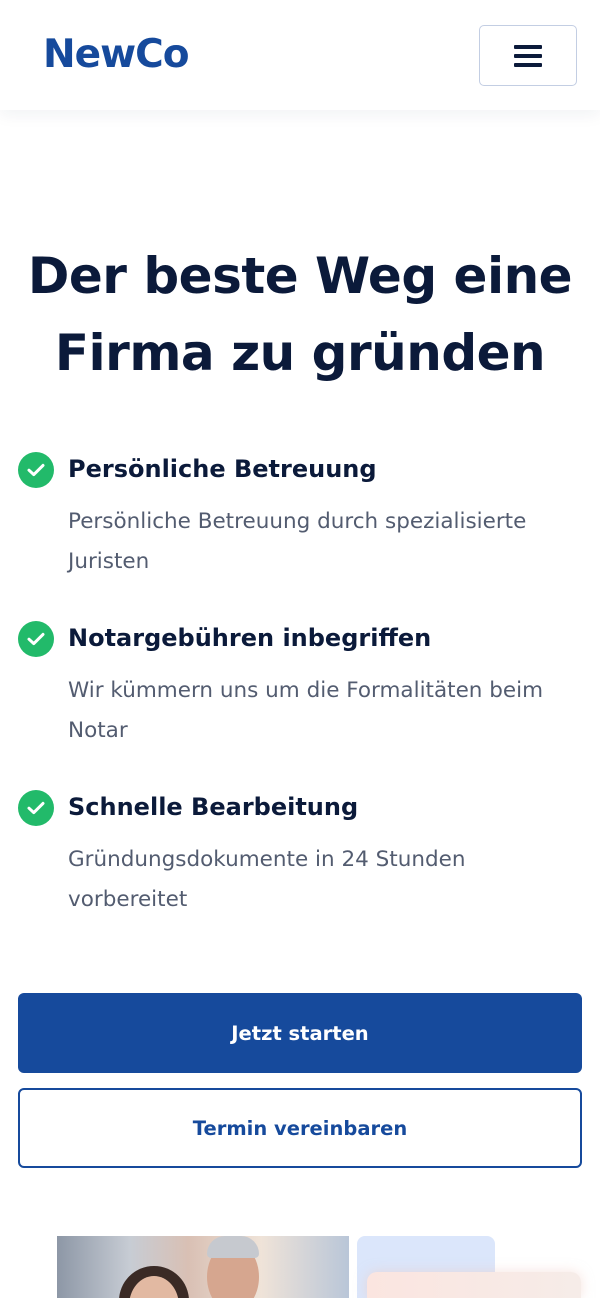 The image size is (600, 1298). Describe the element at coordinates (300, 276) in the screenshot. I see `page-title-line-1: Der beste Weg eine` at that location.